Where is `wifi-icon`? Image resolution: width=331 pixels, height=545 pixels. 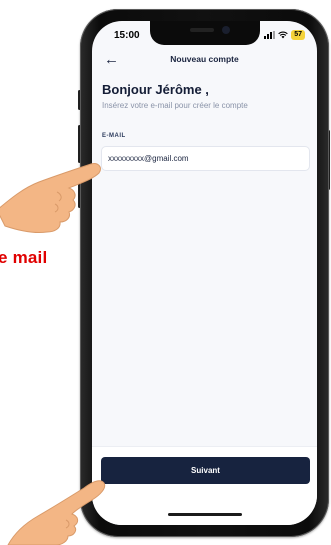 wifi-icon is located at coordinates (283, 35).